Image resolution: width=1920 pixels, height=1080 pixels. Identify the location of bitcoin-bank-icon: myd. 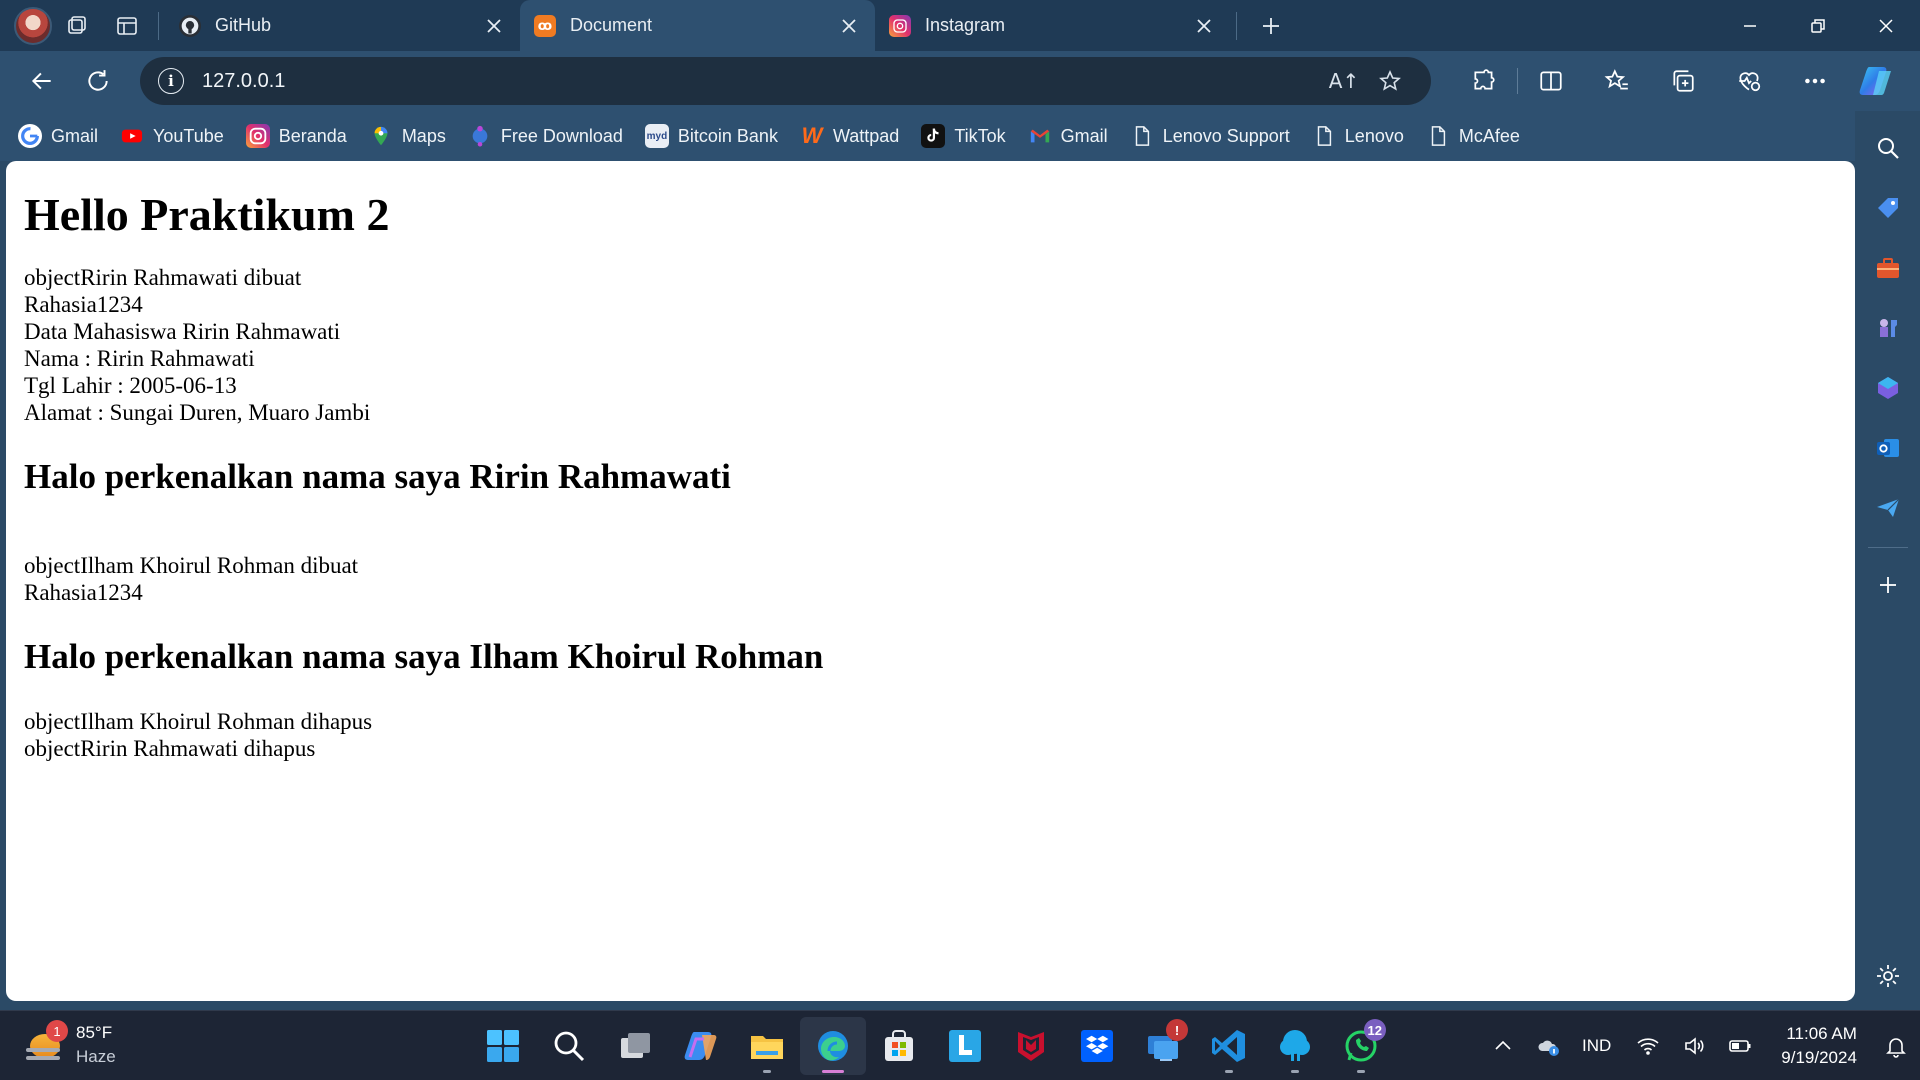
(656, 136).